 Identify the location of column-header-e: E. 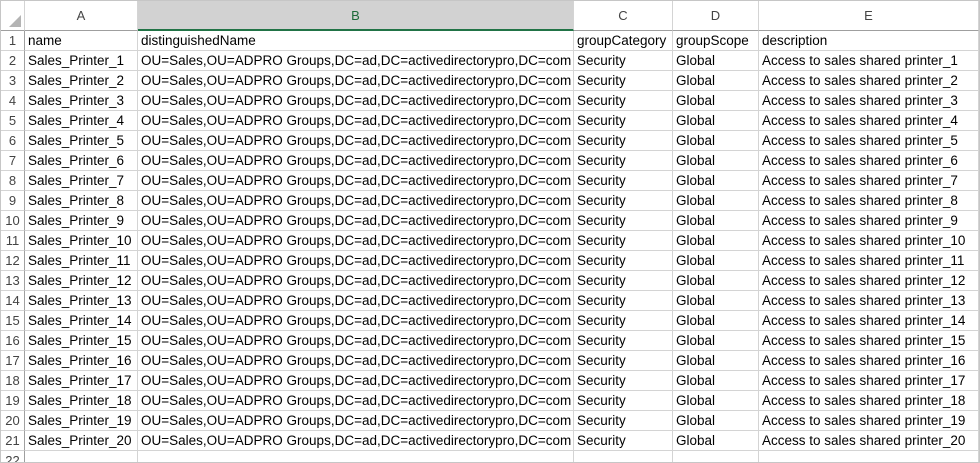
(869, 16).